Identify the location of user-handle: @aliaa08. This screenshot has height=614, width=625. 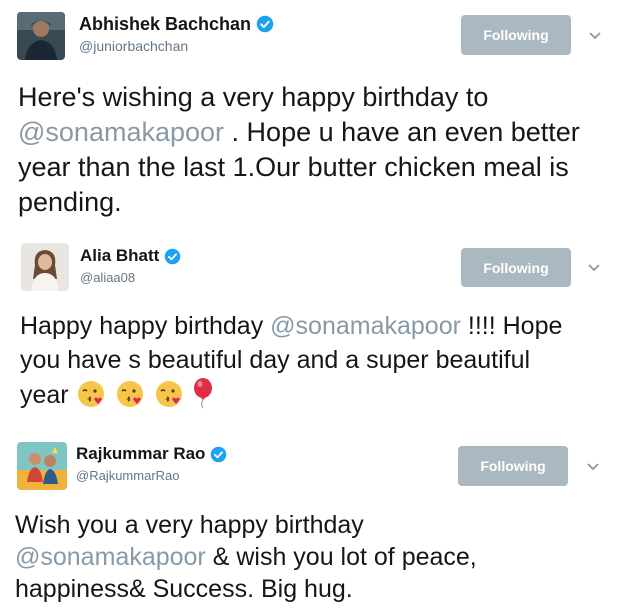
(107, 277).